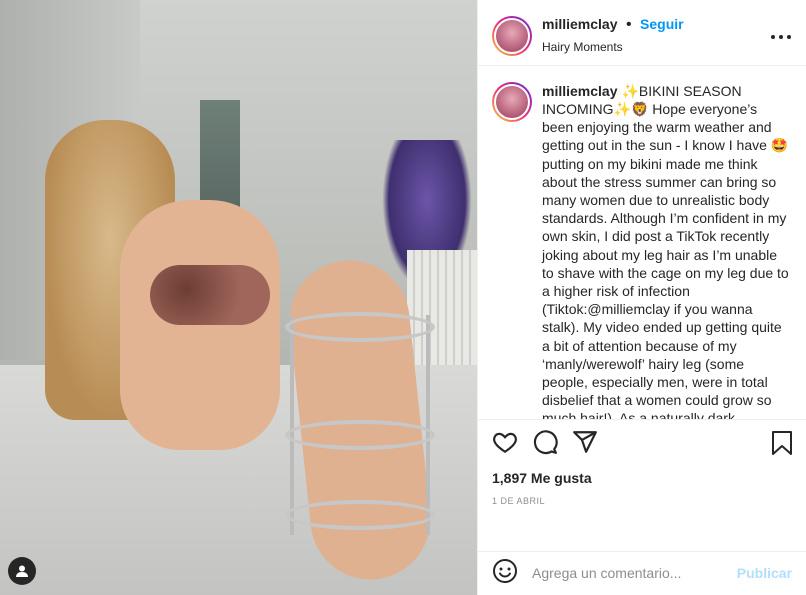 The height and width of the screenshot is (595, 806). I want to click on emoji-icon, so click(505, 573).